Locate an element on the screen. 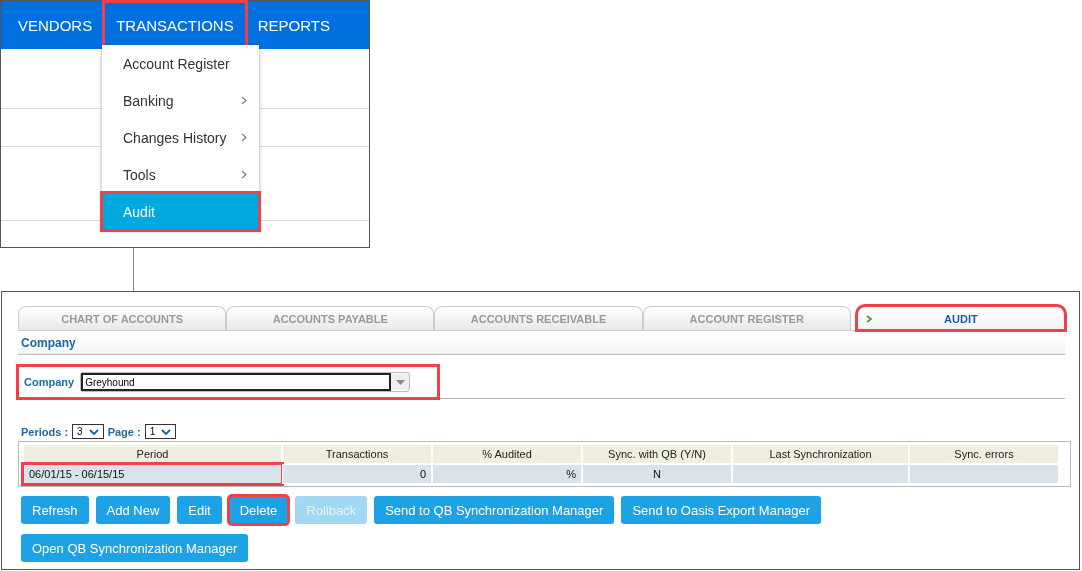  table-cell: 06/01/15 - 06/15/15 is located at coordinates (152, 474).